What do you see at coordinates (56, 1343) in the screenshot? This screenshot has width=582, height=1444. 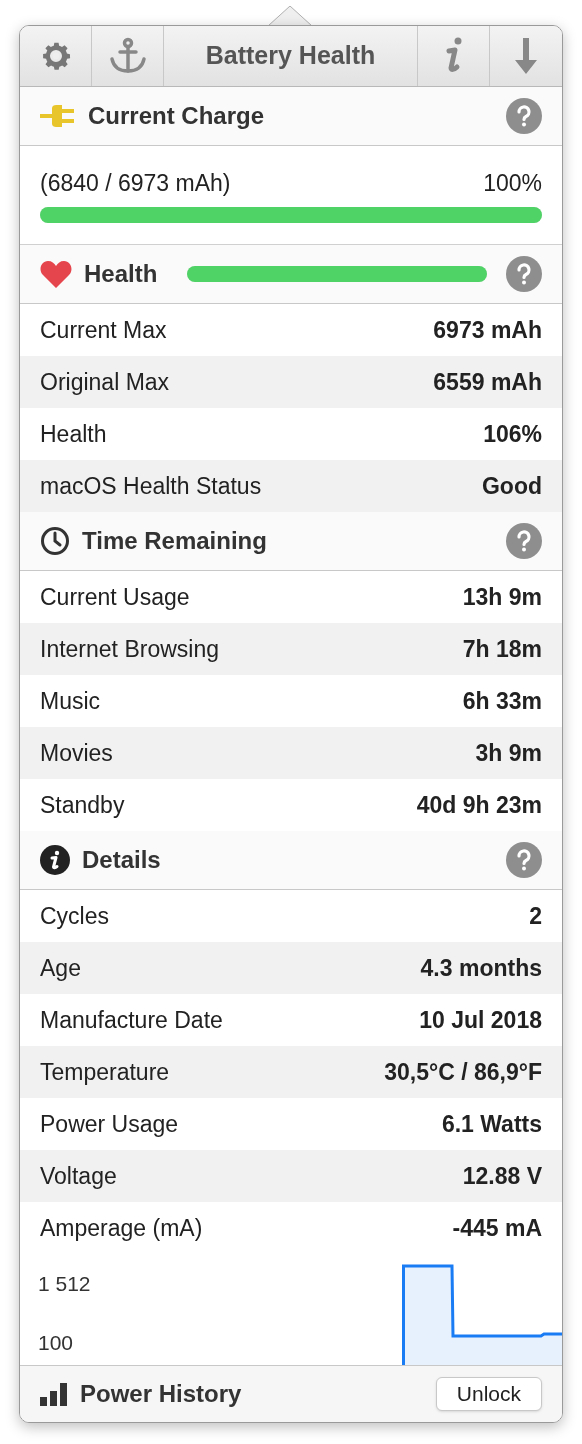 I see `axis-label: 100` at bounding box center [56, 1343].